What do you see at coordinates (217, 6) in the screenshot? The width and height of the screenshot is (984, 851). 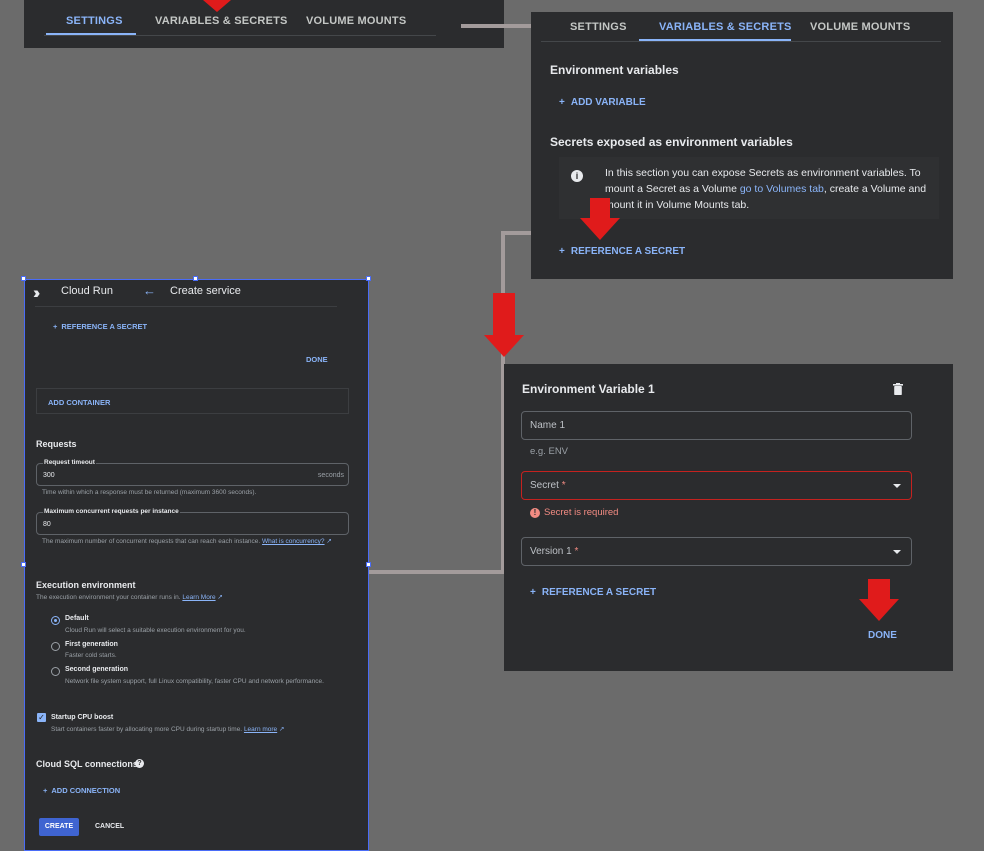 I see `red-arrow-top` at bounding box center [217, 6].